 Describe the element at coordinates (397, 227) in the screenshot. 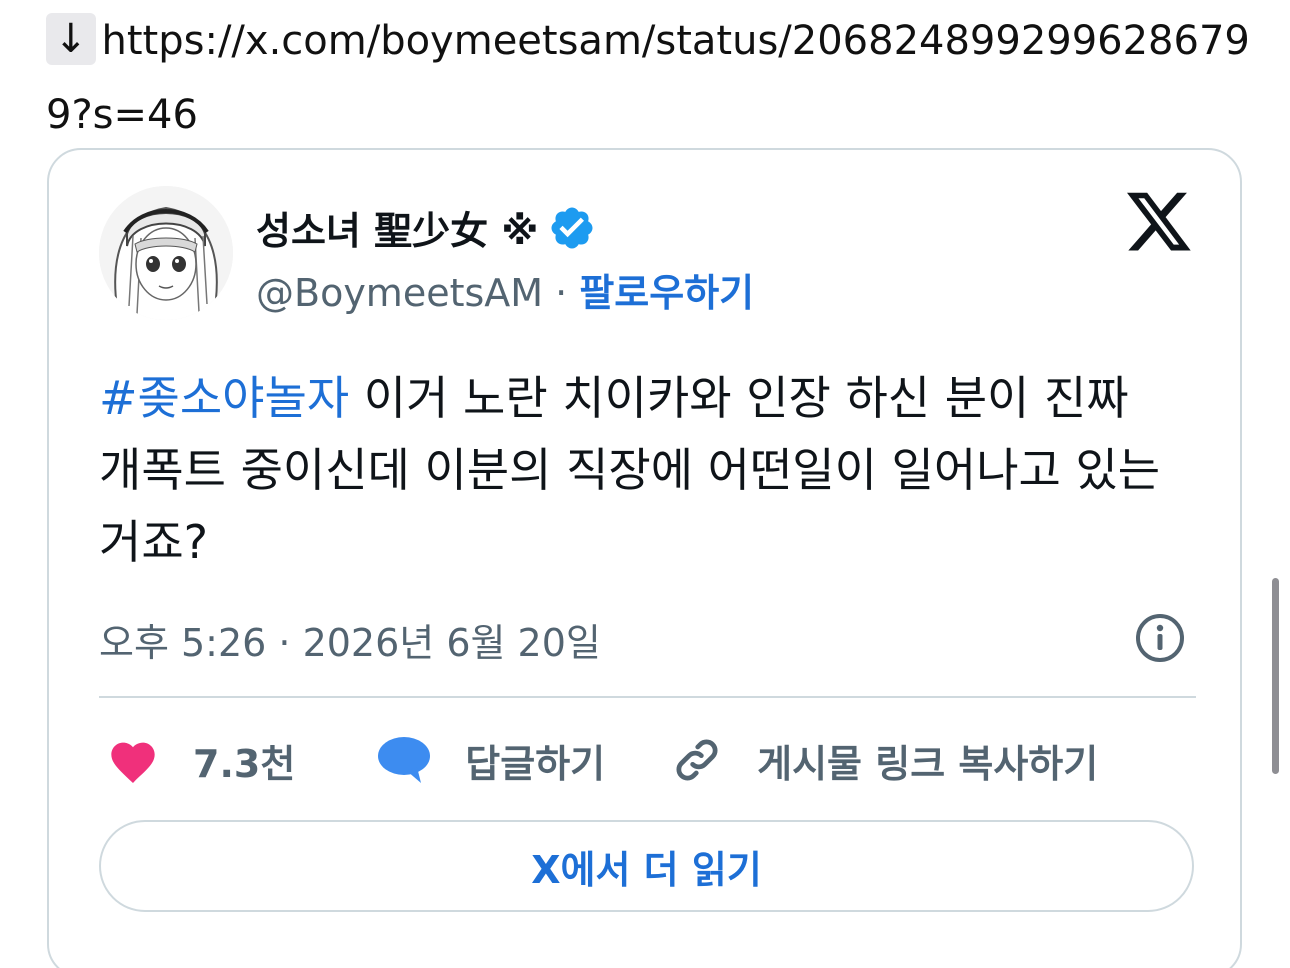

I see `display-name-text: 성소녀 聖少女 ※` at that location.